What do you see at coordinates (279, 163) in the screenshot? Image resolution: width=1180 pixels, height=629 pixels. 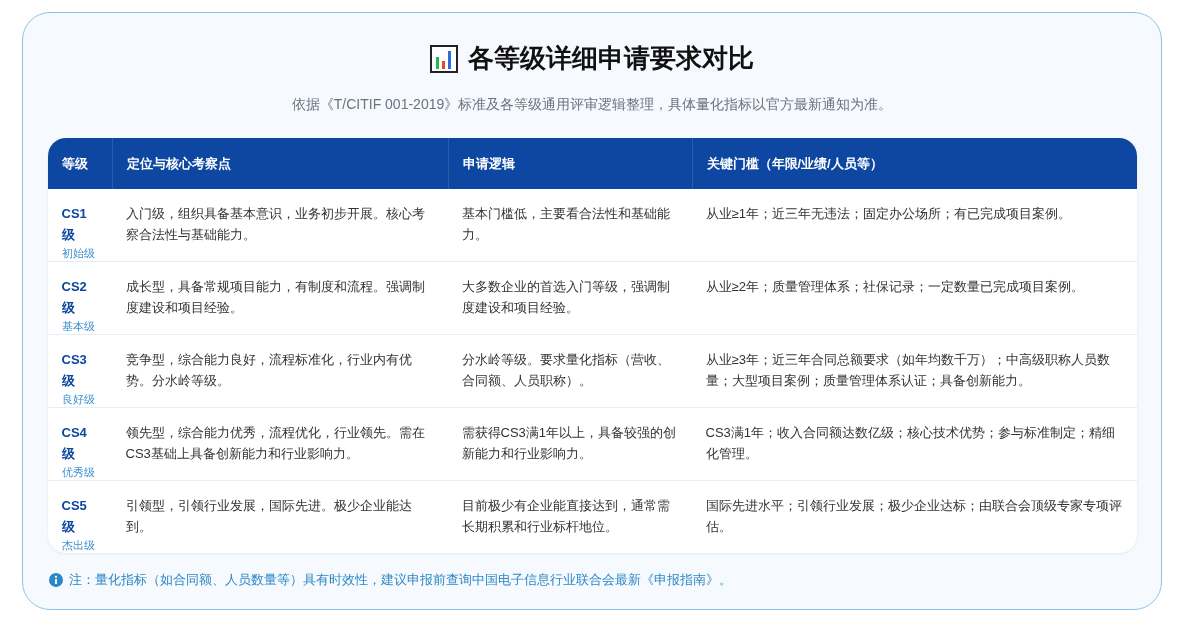 I see `column-header: 定位与核心考察点` at bounding box center [279, 163].